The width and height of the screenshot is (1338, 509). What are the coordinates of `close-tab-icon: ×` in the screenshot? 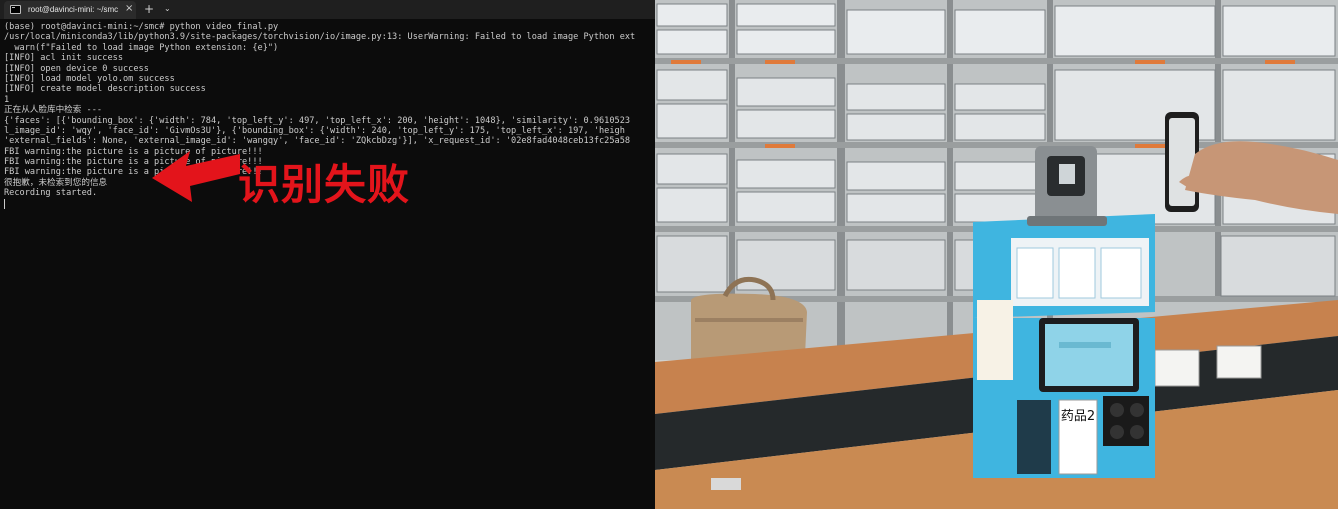 It's located at (129, 9).